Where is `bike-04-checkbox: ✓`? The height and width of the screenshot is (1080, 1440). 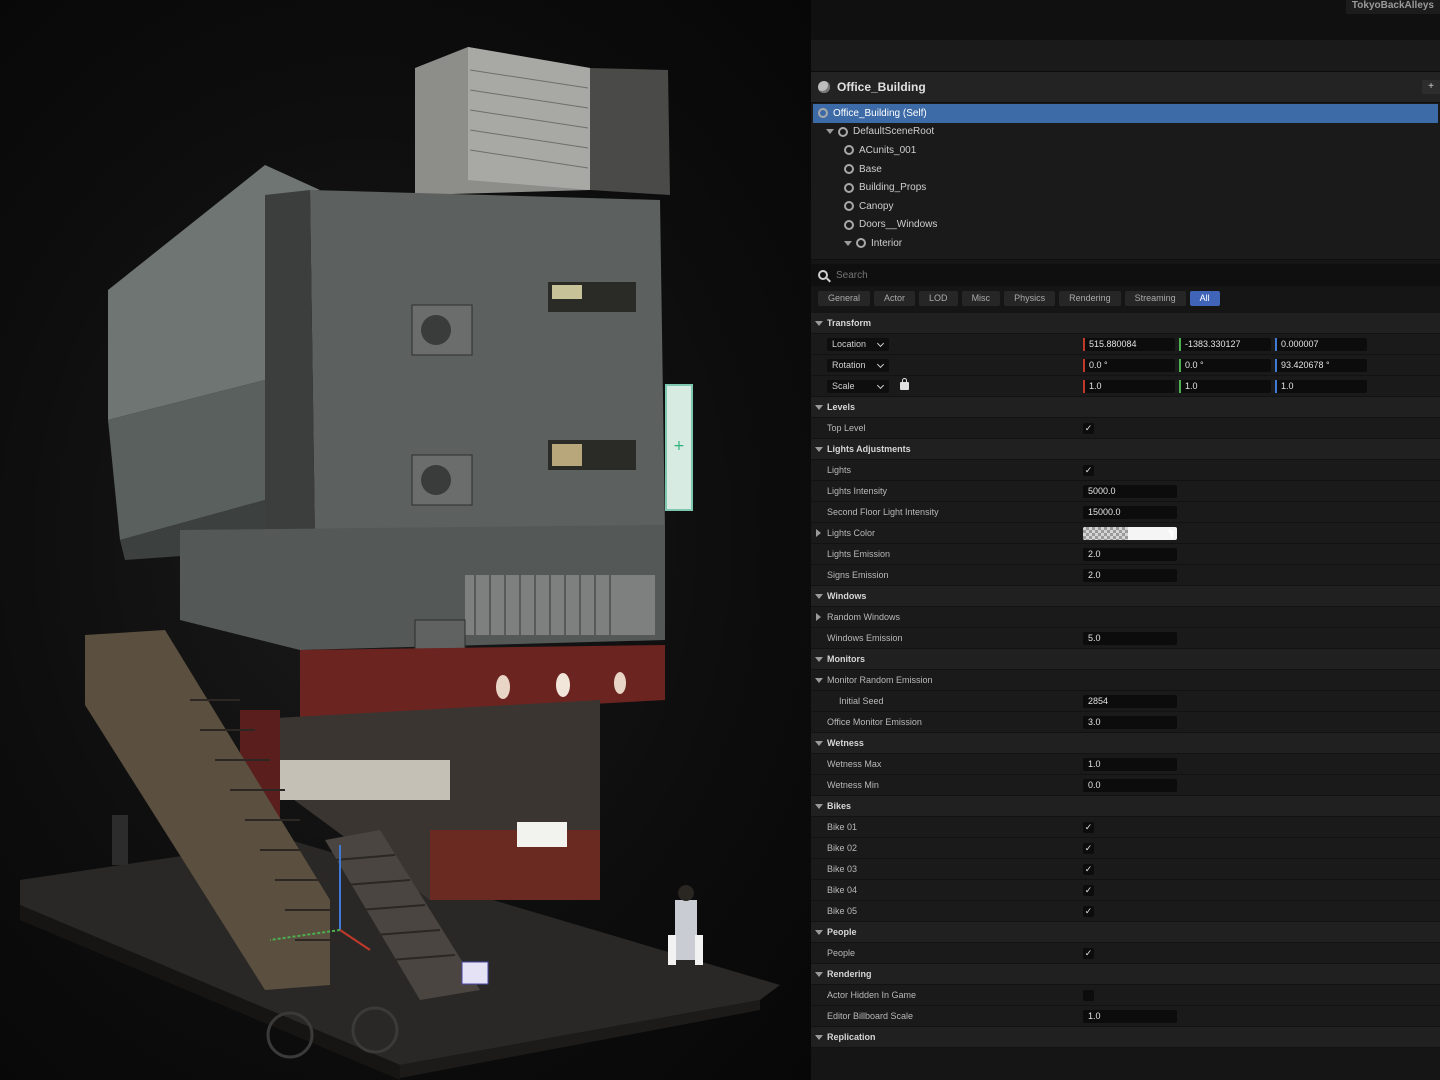 bike-04-checkbox: ✓ is located at coordinates (1088, 890).